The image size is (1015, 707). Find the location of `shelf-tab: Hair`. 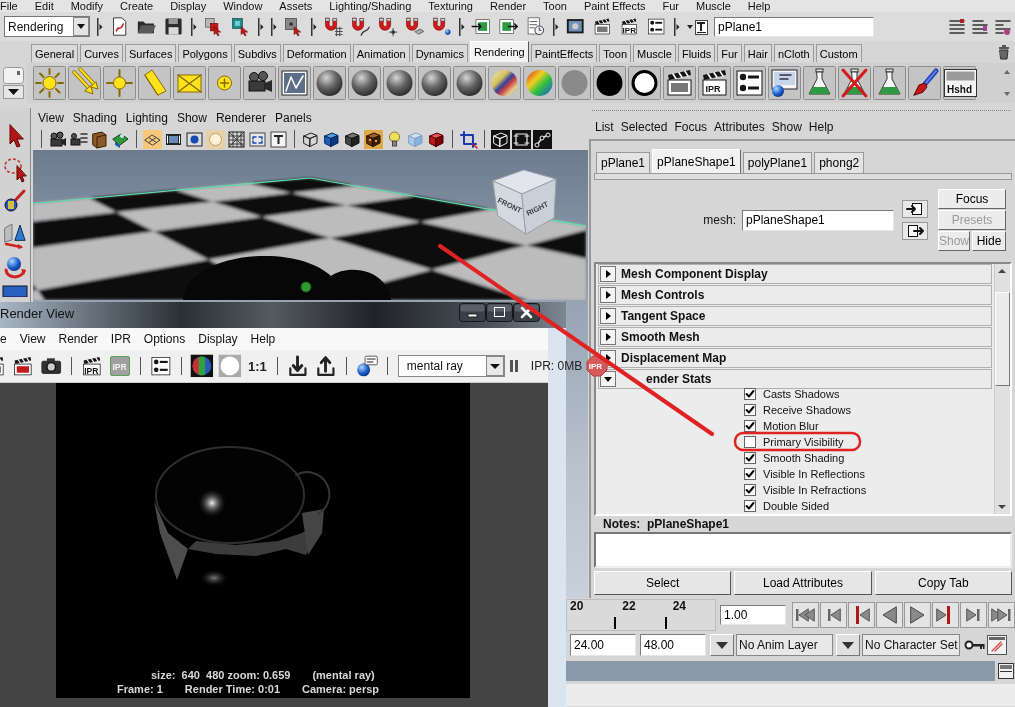

shelf-tab: Hair is located at coordinates (757, 53).